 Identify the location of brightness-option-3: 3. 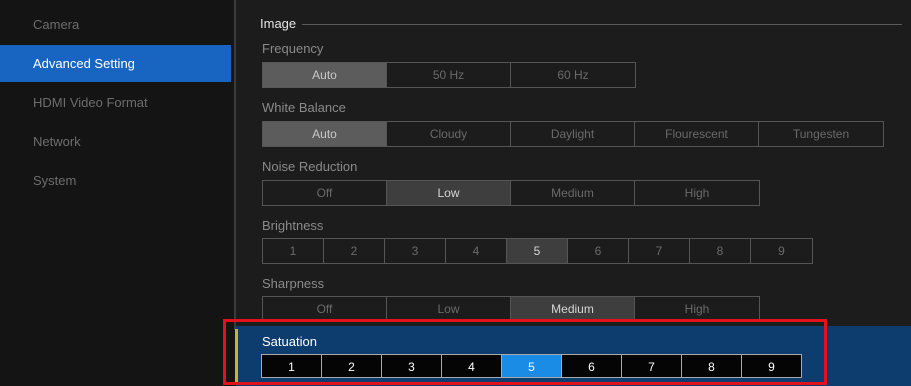
(415, 251).